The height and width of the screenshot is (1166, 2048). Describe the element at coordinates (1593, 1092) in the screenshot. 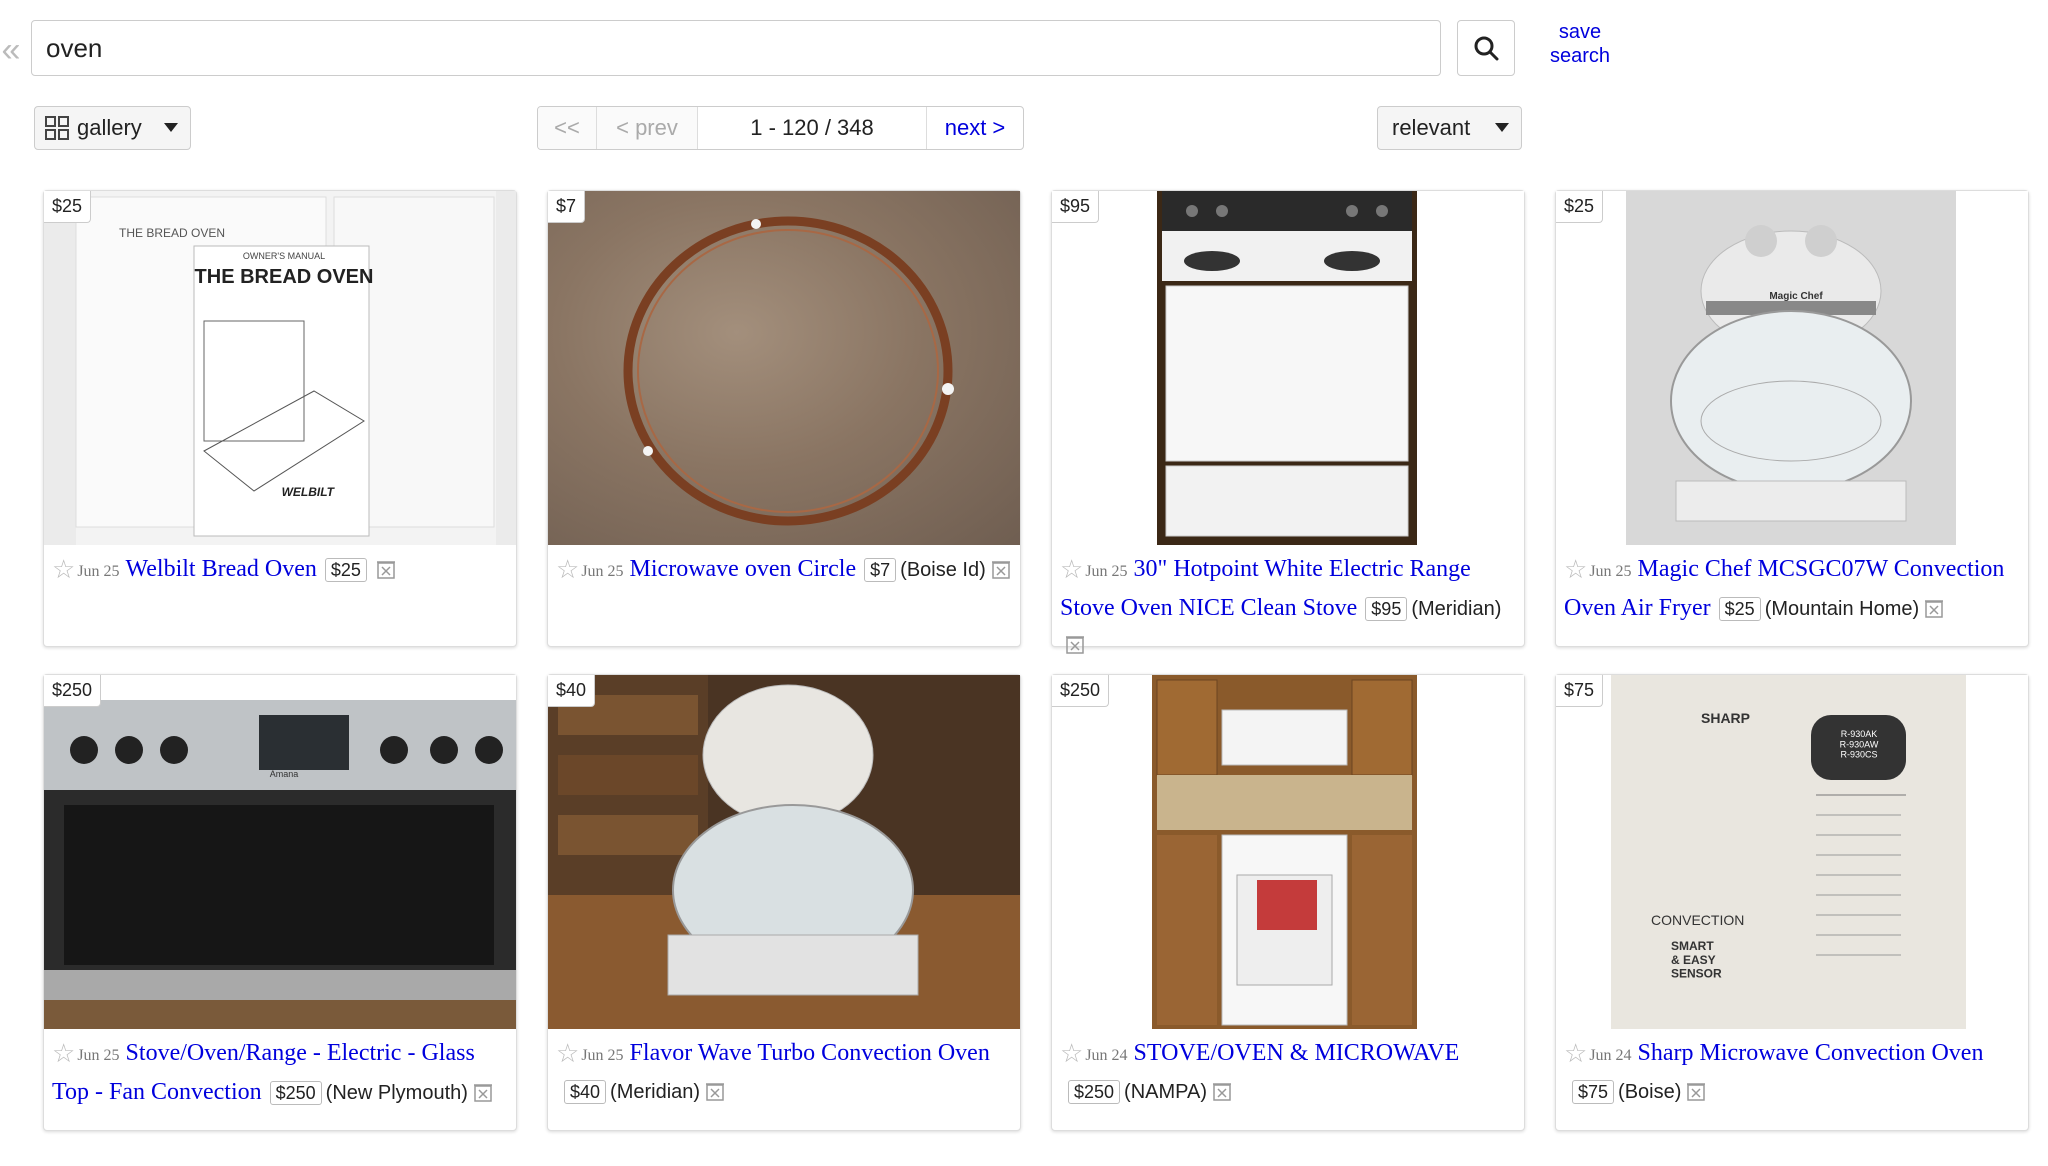

I see `listing-price: $75` at that location.